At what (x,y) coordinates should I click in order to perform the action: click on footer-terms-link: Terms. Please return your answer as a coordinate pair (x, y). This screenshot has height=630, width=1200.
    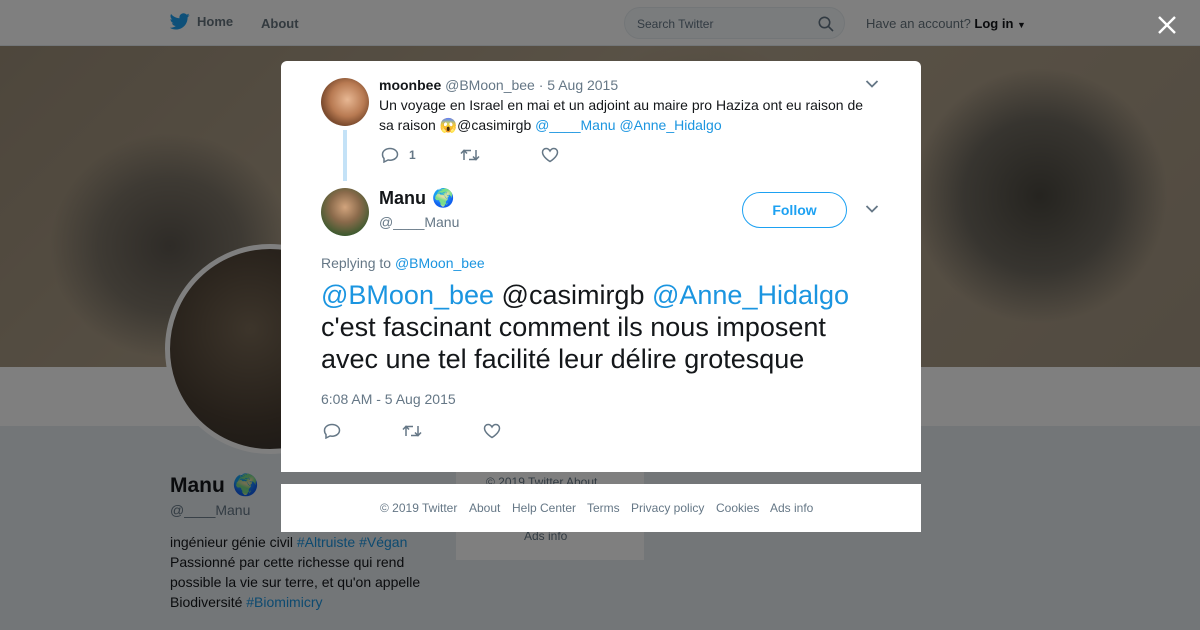
    Looking at the image, I should click on (603, 508).